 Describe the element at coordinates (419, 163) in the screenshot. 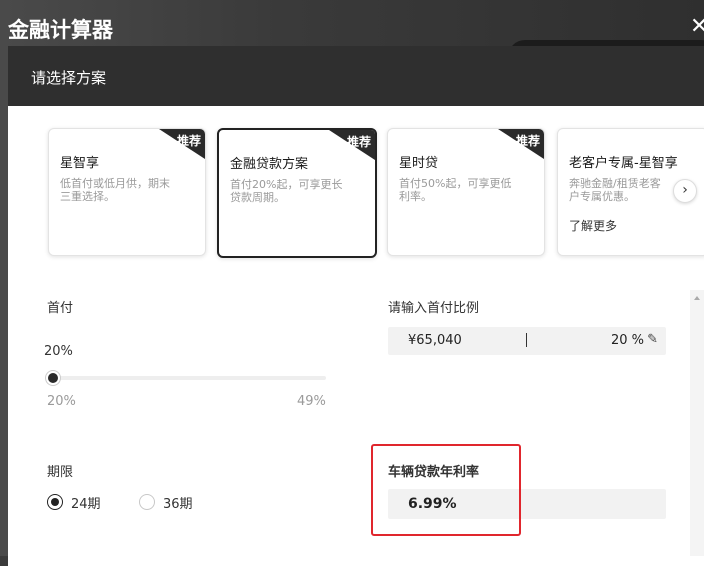

I see `plan-name: 星时贷` at that location.